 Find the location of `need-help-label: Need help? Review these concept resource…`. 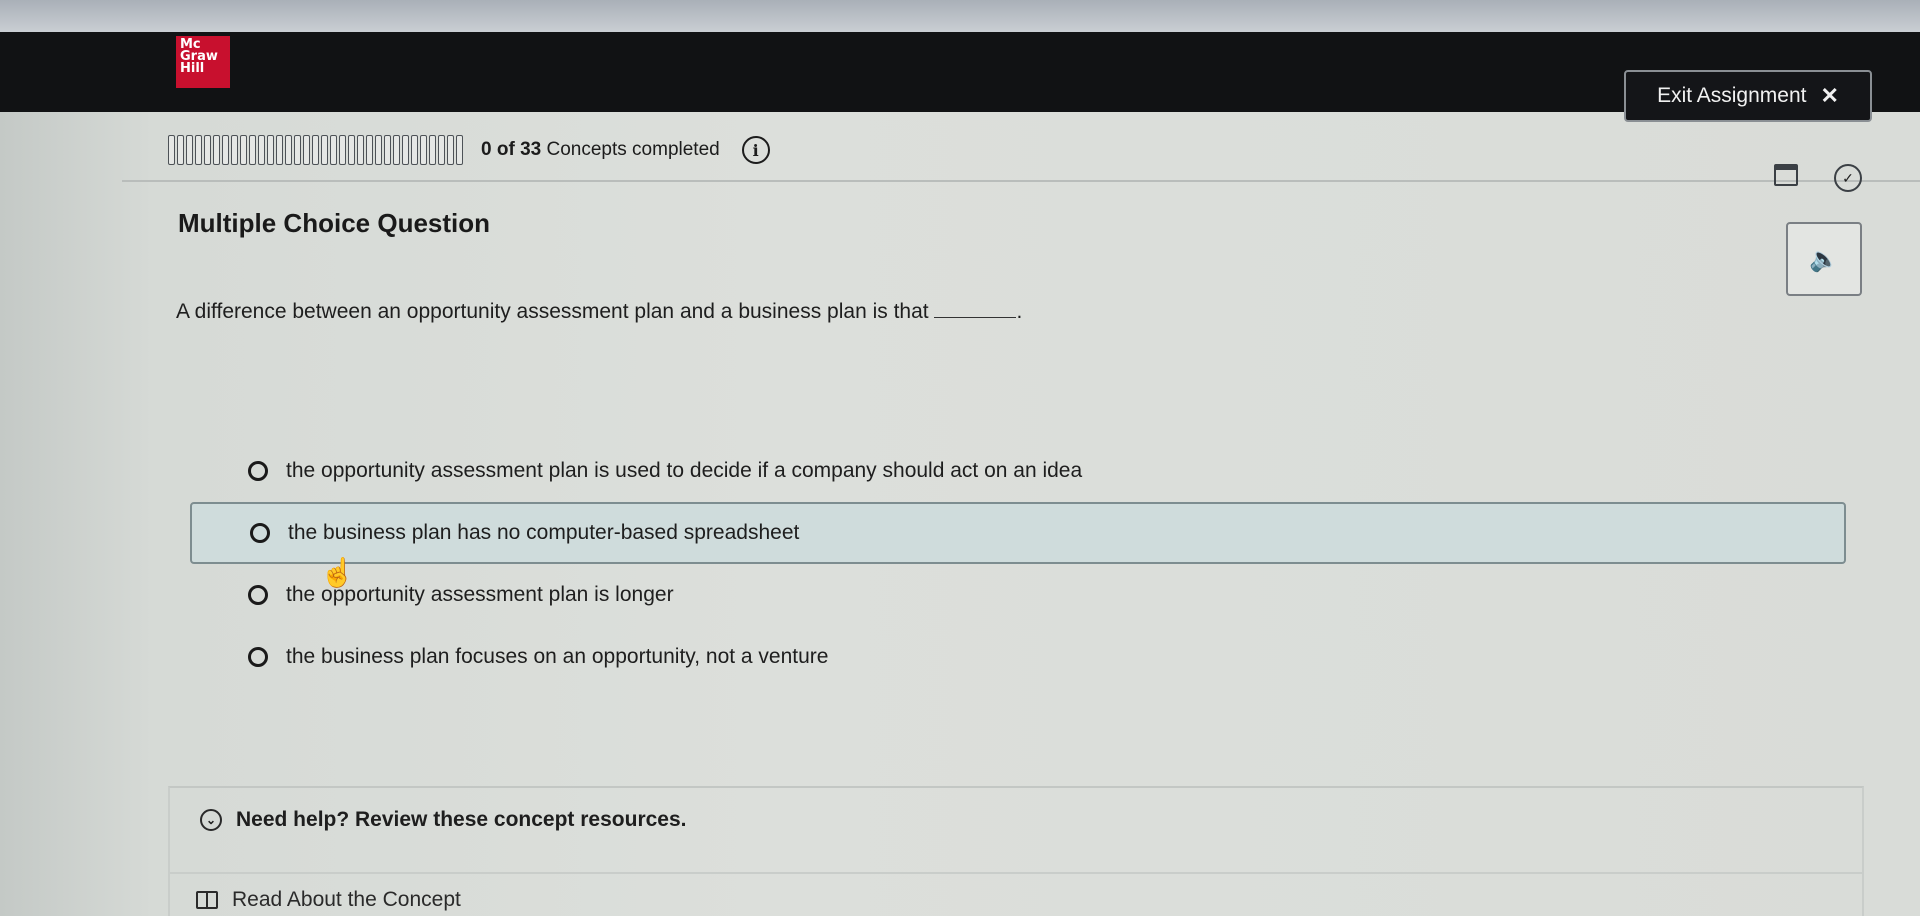

need-help-label: Need help? Review these concept resource… is located at coordinates (461, 819).